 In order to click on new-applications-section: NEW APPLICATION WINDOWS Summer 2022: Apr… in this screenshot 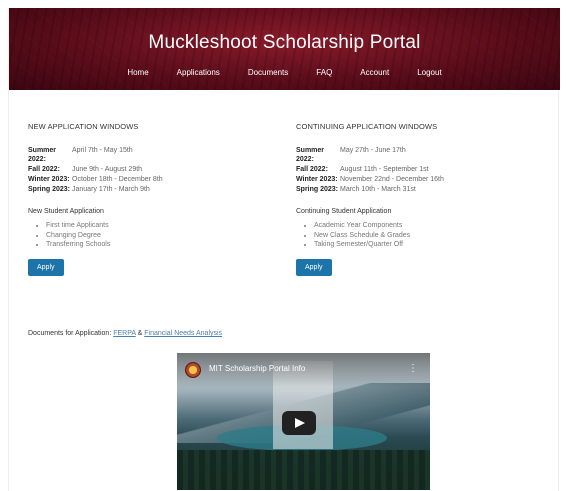, I will do `click(153, 199)`.